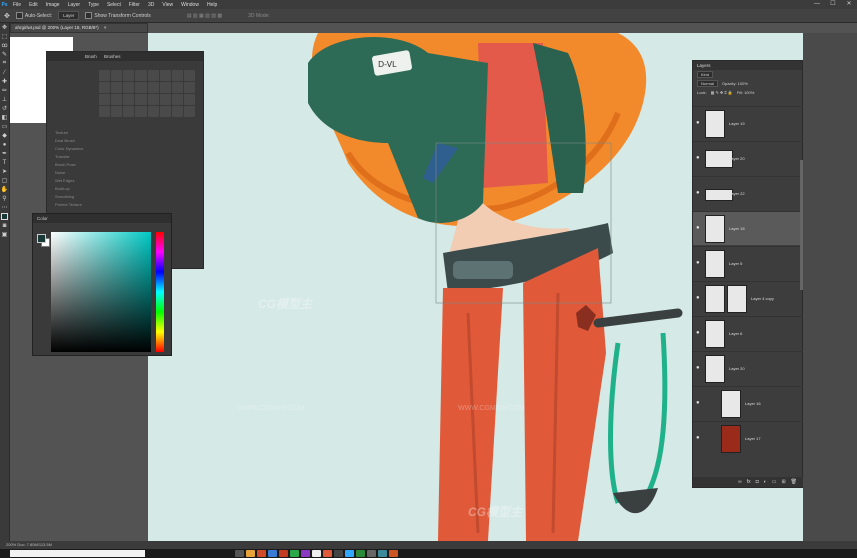 This screenshot has width=857, height=558. I want to click on blend-mode-dropdown: Normal, so click(707, 83).